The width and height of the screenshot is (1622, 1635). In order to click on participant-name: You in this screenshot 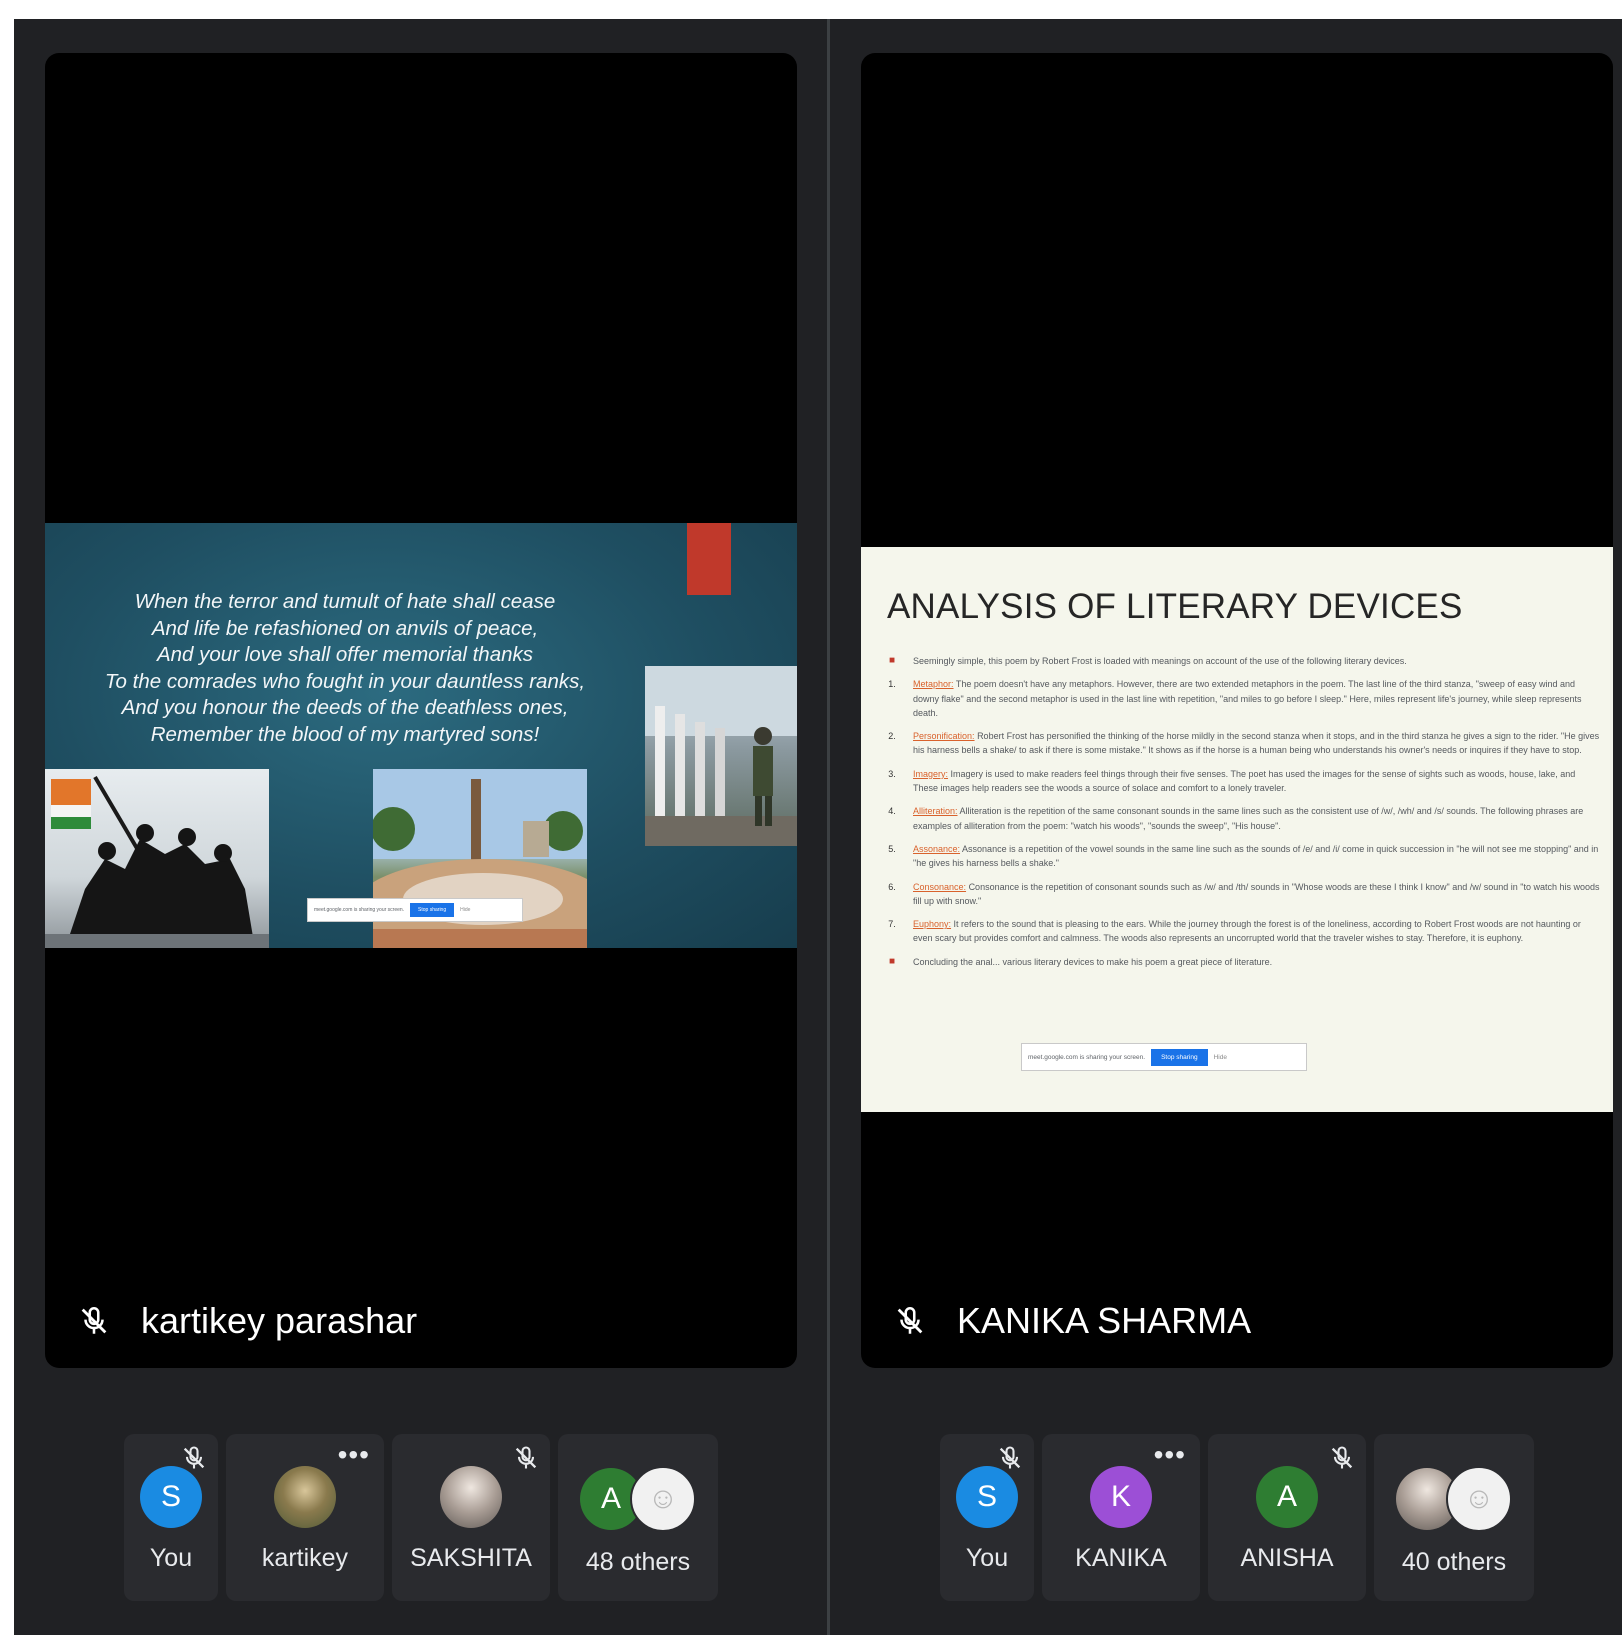, I will do `click(171, 1558)`.